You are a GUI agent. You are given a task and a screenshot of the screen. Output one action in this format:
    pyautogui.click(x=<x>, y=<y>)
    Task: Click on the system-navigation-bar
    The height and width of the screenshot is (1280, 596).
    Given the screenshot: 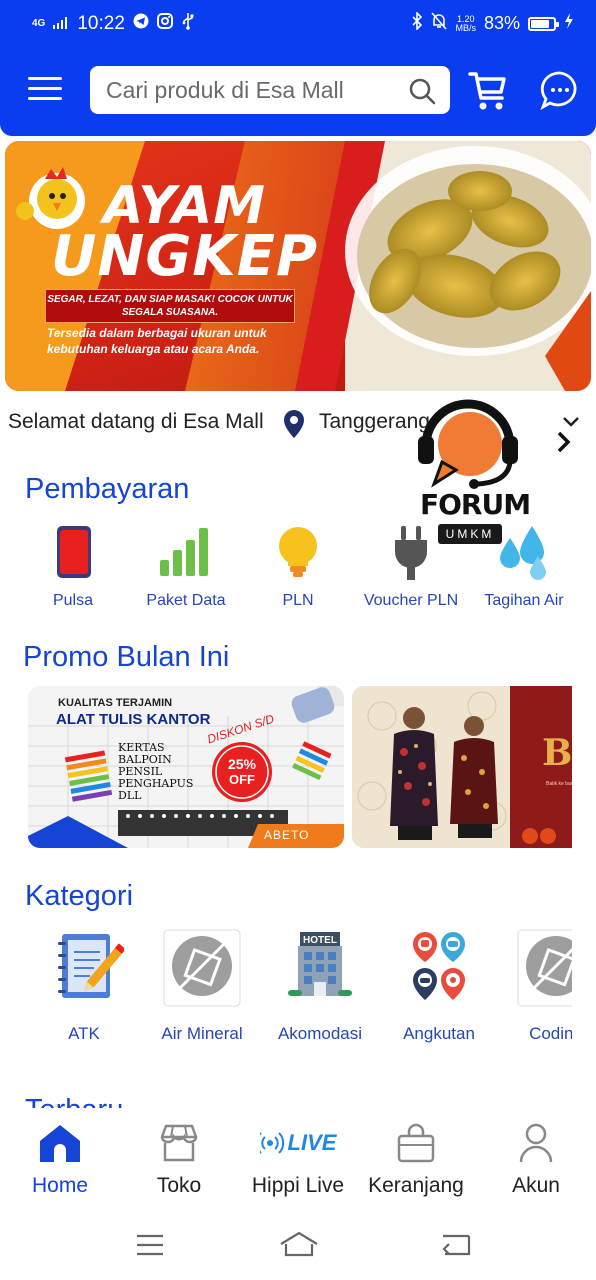 What is the action you would take?
    pyautogui.click(x=298, y=1244)
    